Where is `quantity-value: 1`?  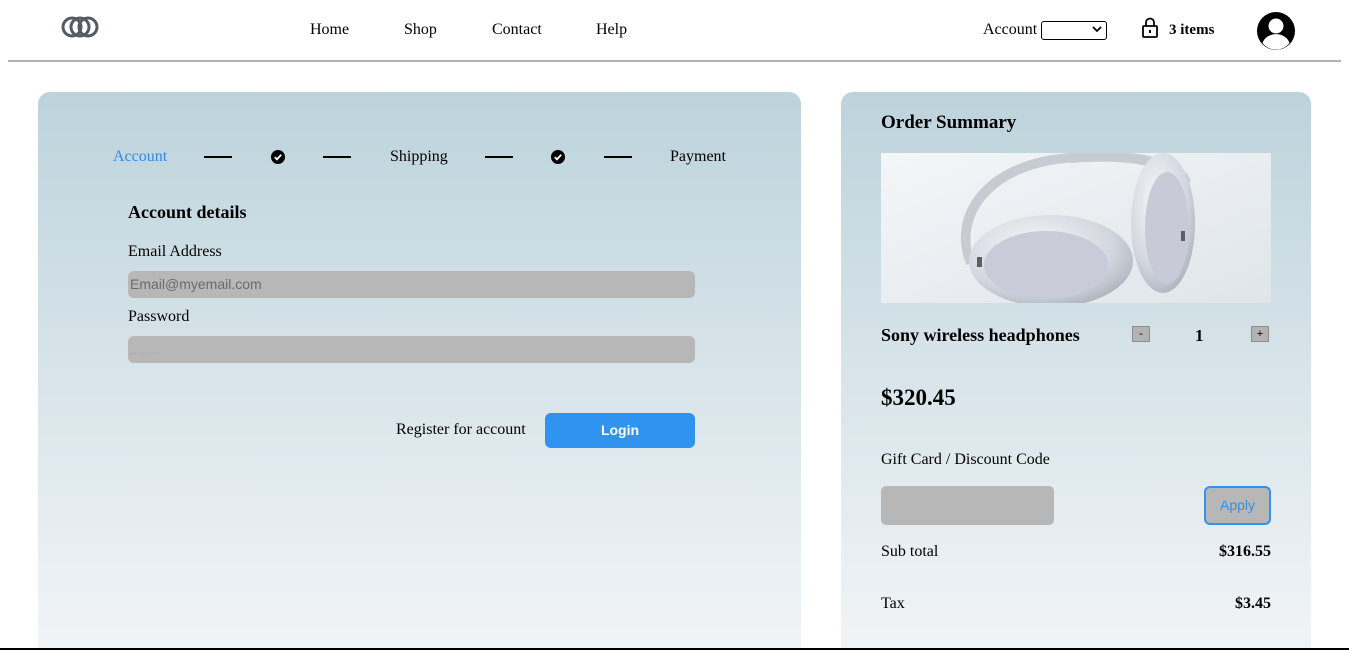 quantity-value: 1 is located at coordinates (1199, 335).